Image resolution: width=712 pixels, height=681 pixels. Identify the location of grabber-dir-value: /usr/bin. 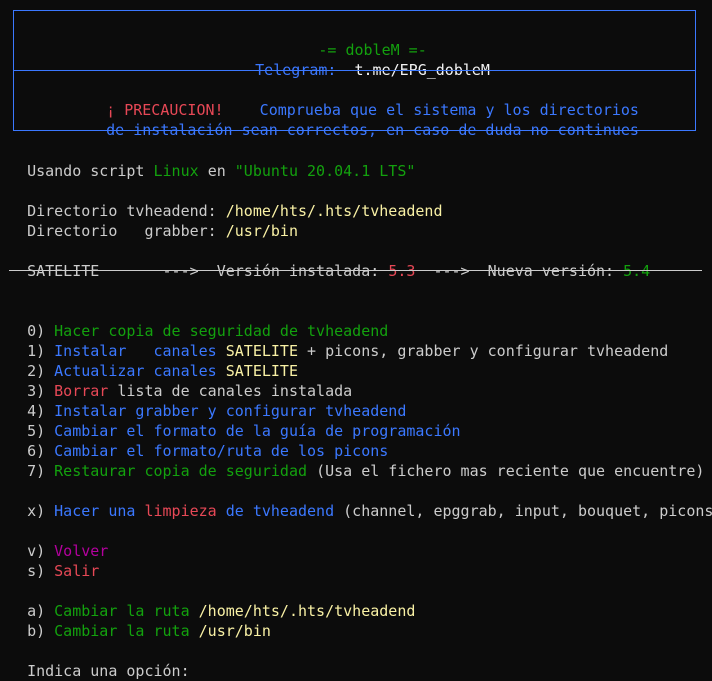
(261, 231).